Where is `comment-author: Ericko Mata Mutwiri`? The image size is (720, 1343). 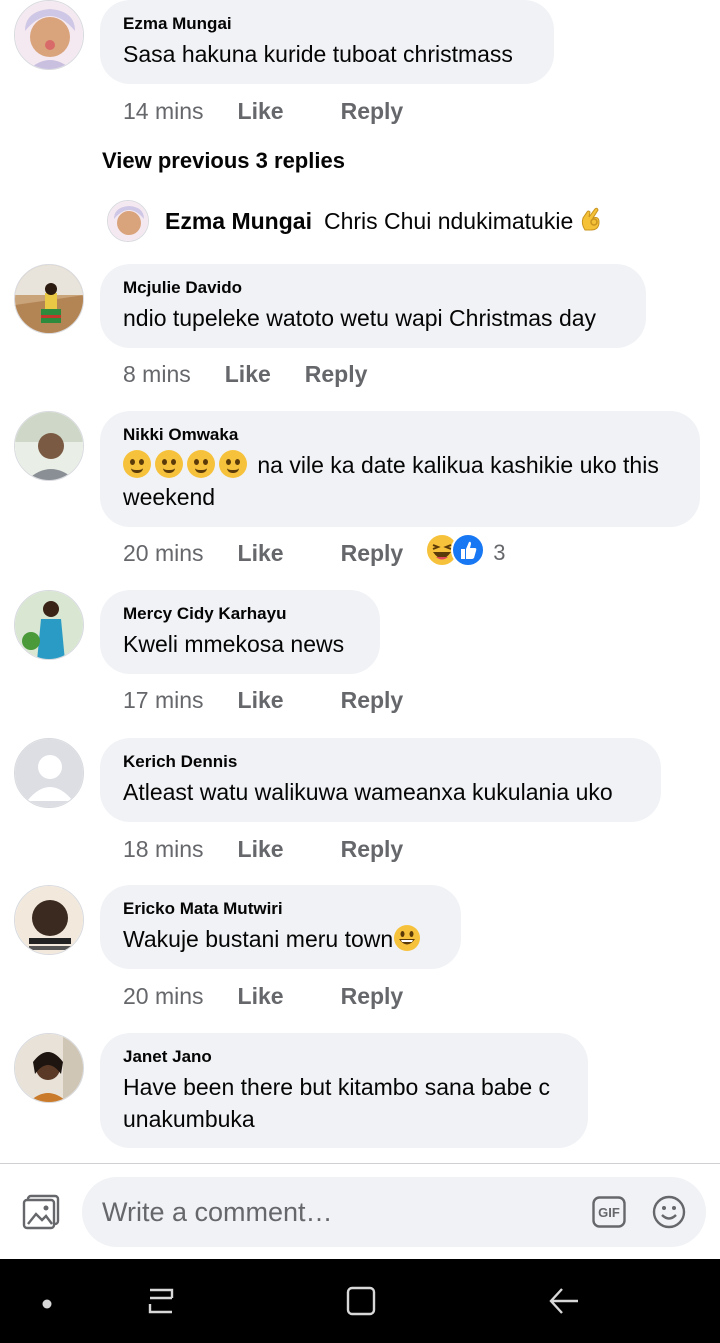
comment-author: Ericko Mata Mutwiri is located at coordinates (280, 909).